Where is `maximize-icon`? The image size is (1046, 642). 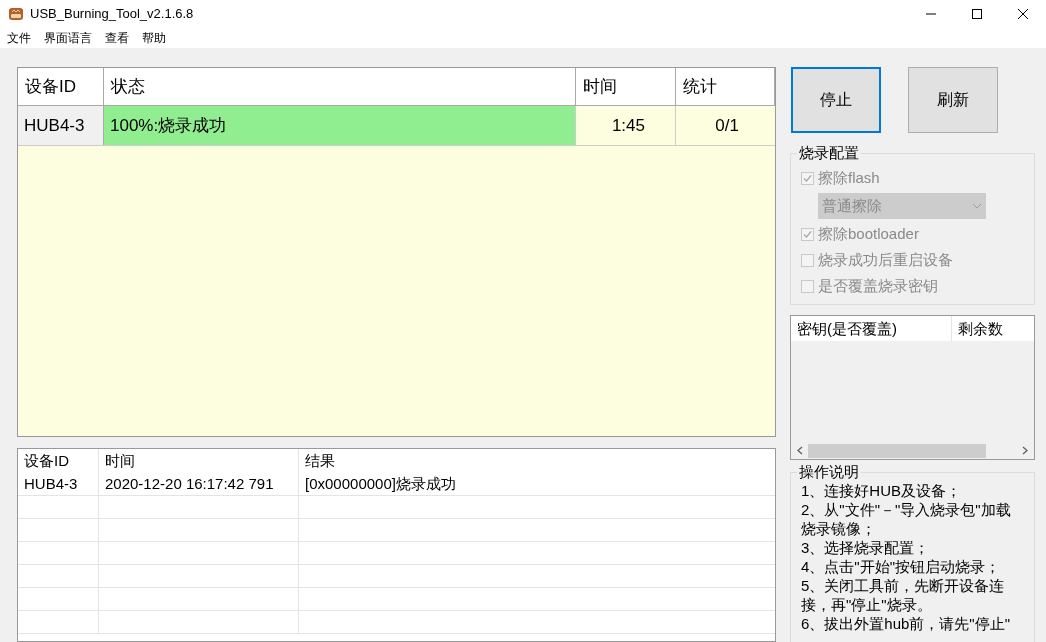
maximize-icon is located at coordinates (977, 13).